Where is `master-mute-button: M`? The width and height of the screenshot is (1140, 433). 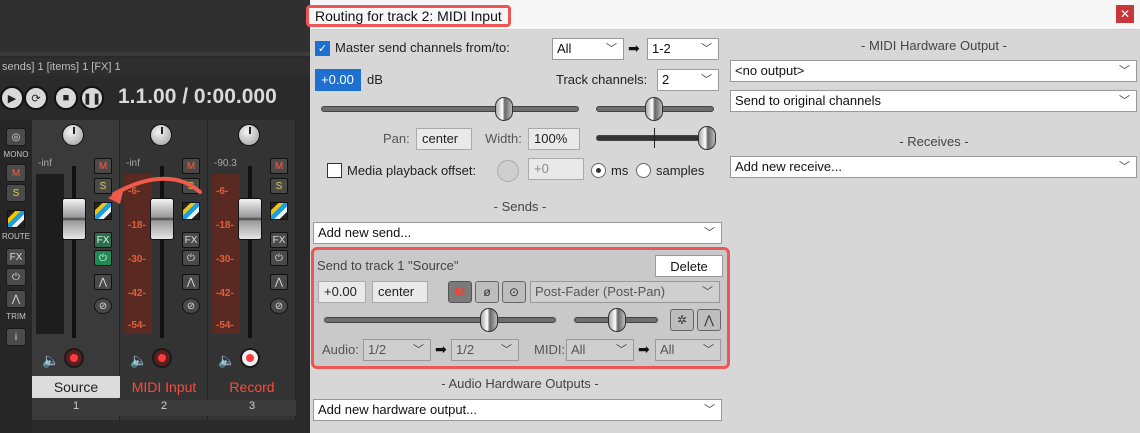 master-mute-button: M is located at coordinates (16, 173).